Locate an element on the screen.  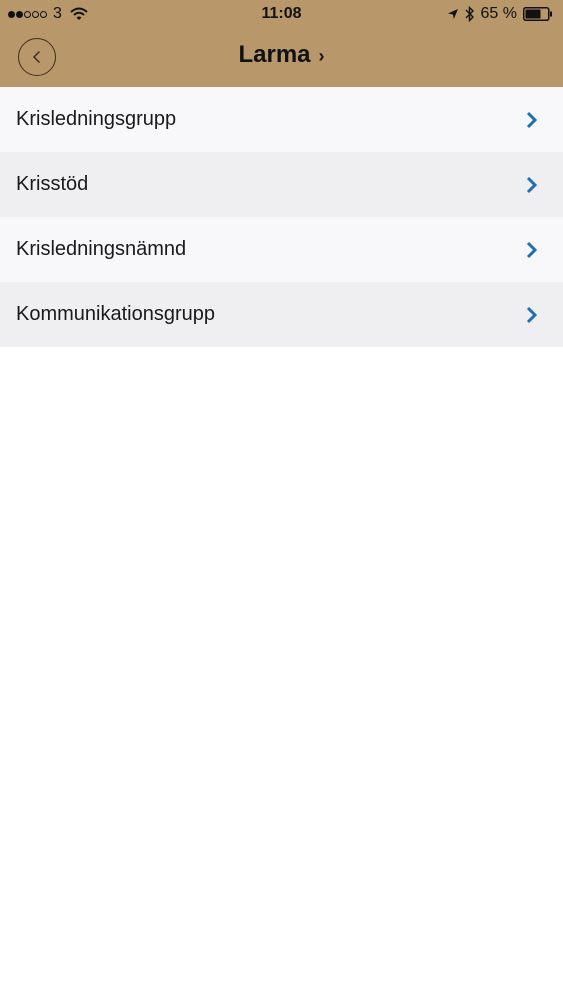
nav-title-group: Larma › is located at coordinates (281, 55).